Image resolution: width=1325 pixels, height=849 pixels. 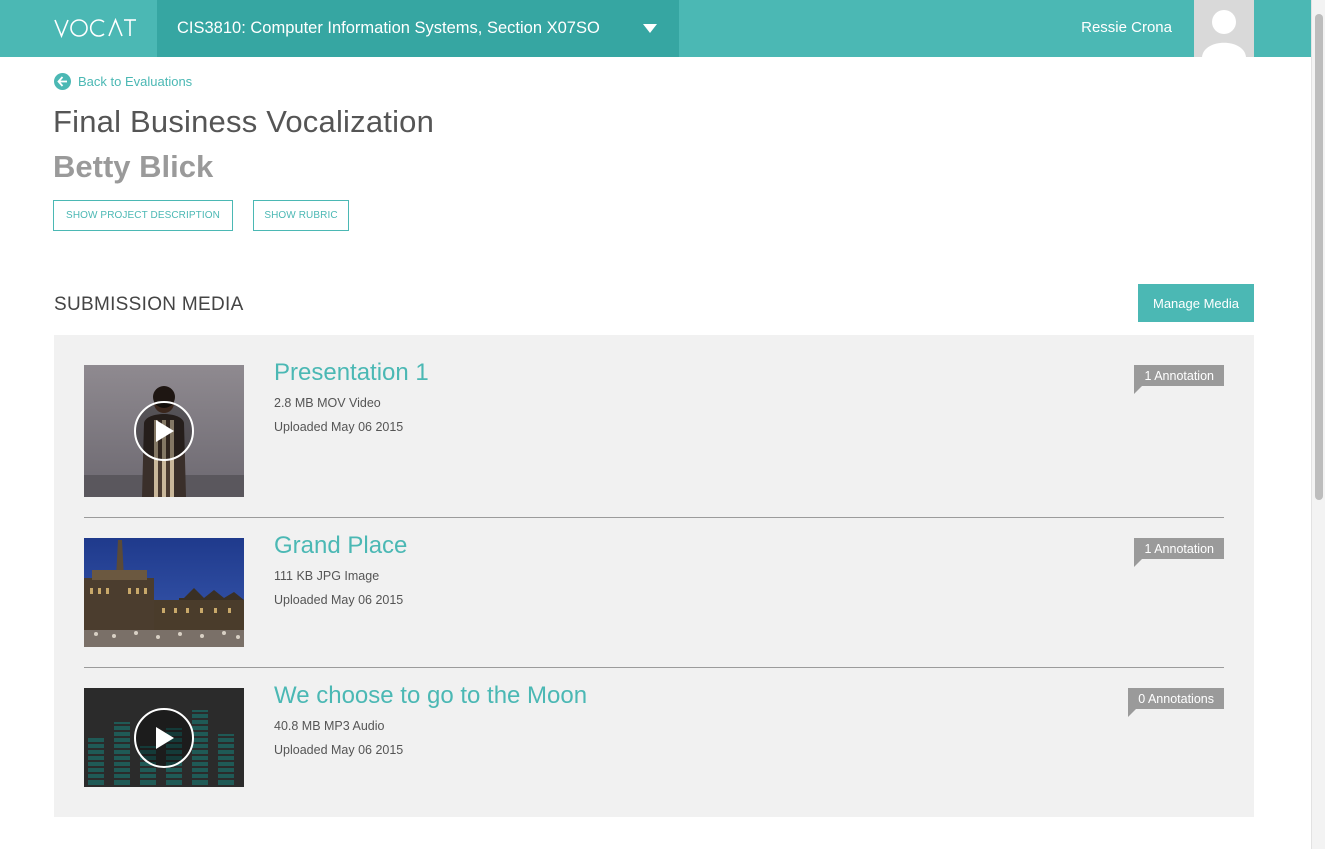 I want to click on user-avatar-icon, so click(x=1224, y=28).